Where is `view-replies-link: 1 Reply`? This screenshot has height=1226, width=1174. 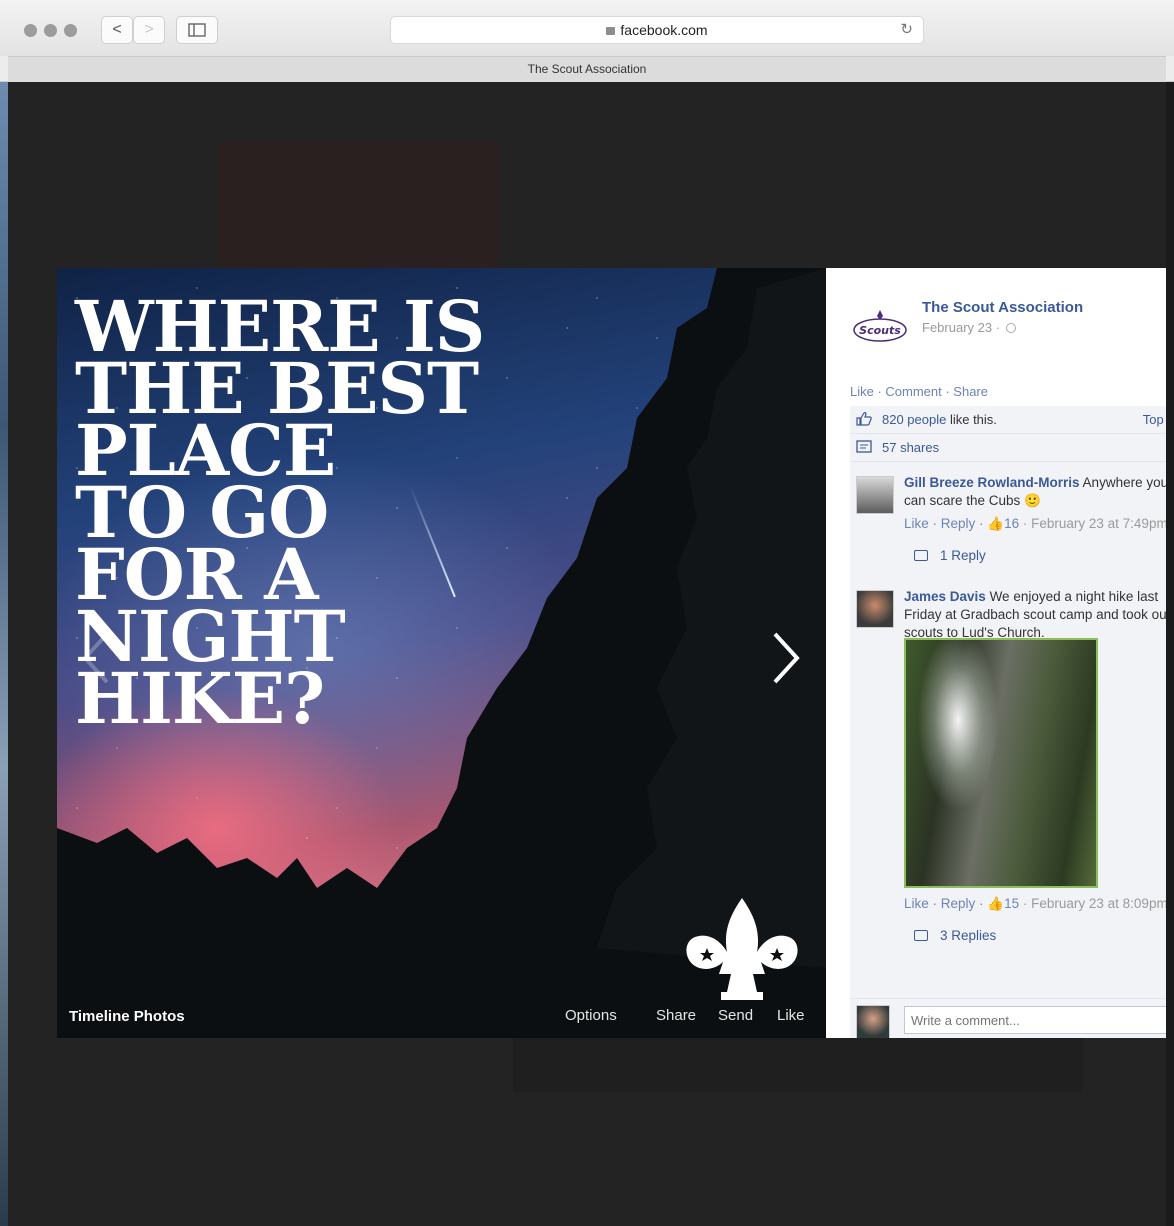 view-replies-link: 1 Reply is located at coordinates (950, 555).